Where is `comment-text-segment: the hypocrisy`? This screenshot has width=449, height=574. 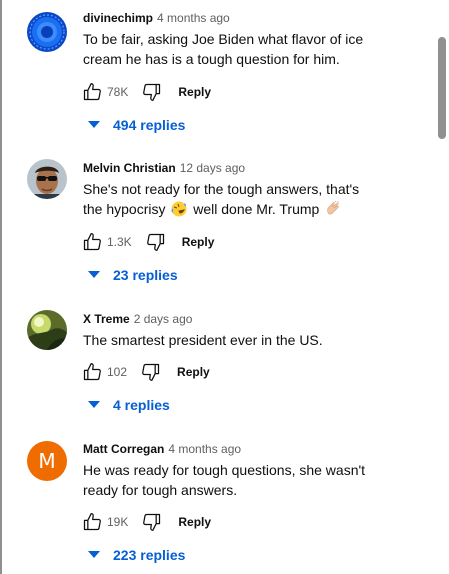
comment-text-segment: the hypocrisy is located at coordinates (124, 209).